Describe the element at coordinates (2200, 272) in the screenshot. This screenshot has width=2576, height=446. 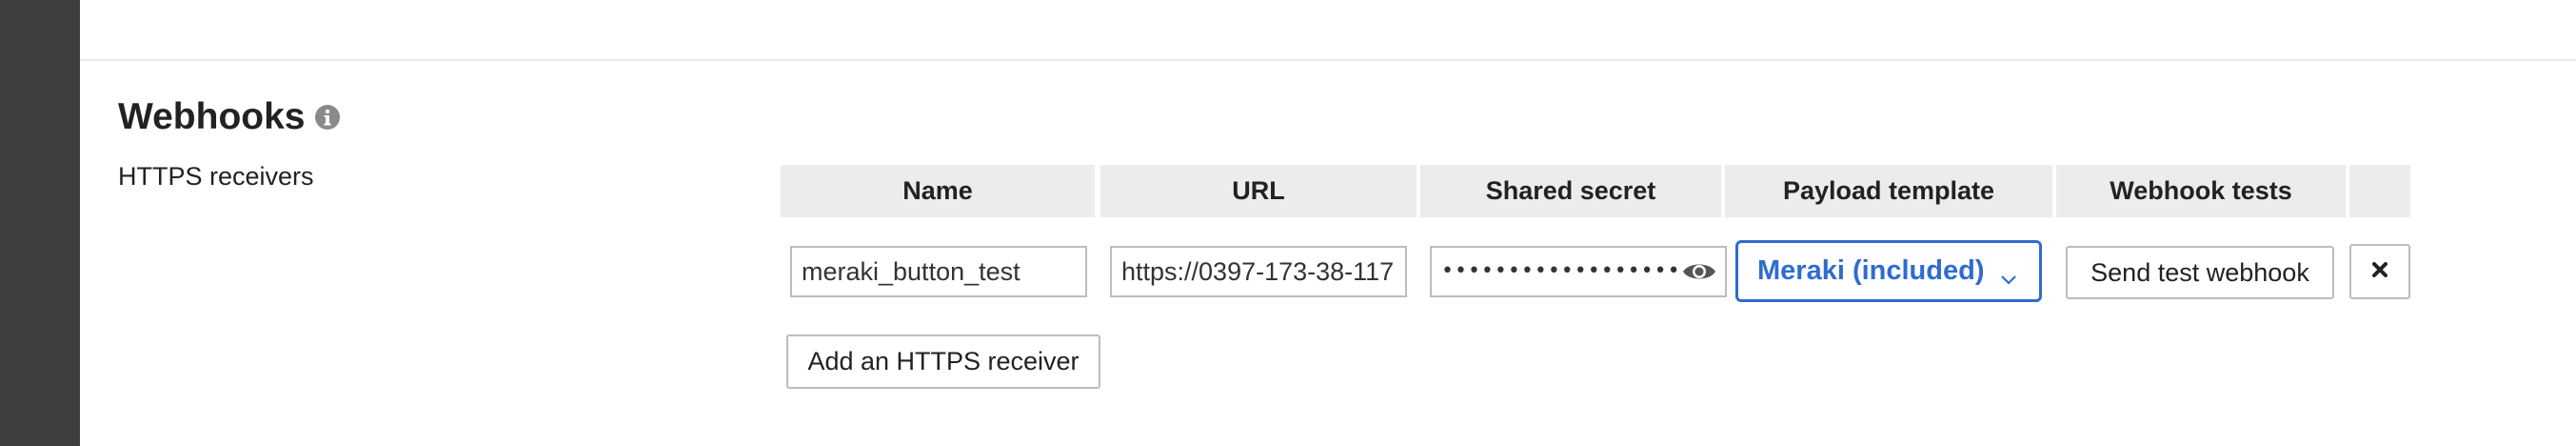
I see `send-test-webhook-button: Send test webhook` at that location.